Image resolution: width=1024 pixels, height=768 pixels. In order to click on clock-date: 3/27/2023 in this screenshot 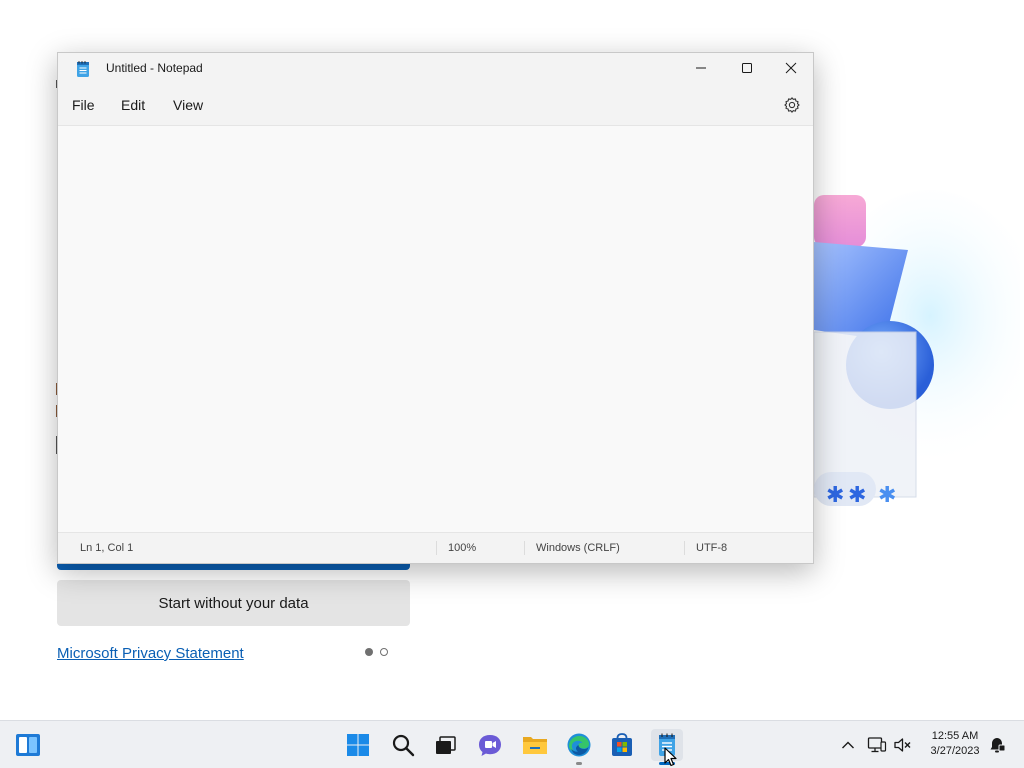, I will do `click(955, 751)`.